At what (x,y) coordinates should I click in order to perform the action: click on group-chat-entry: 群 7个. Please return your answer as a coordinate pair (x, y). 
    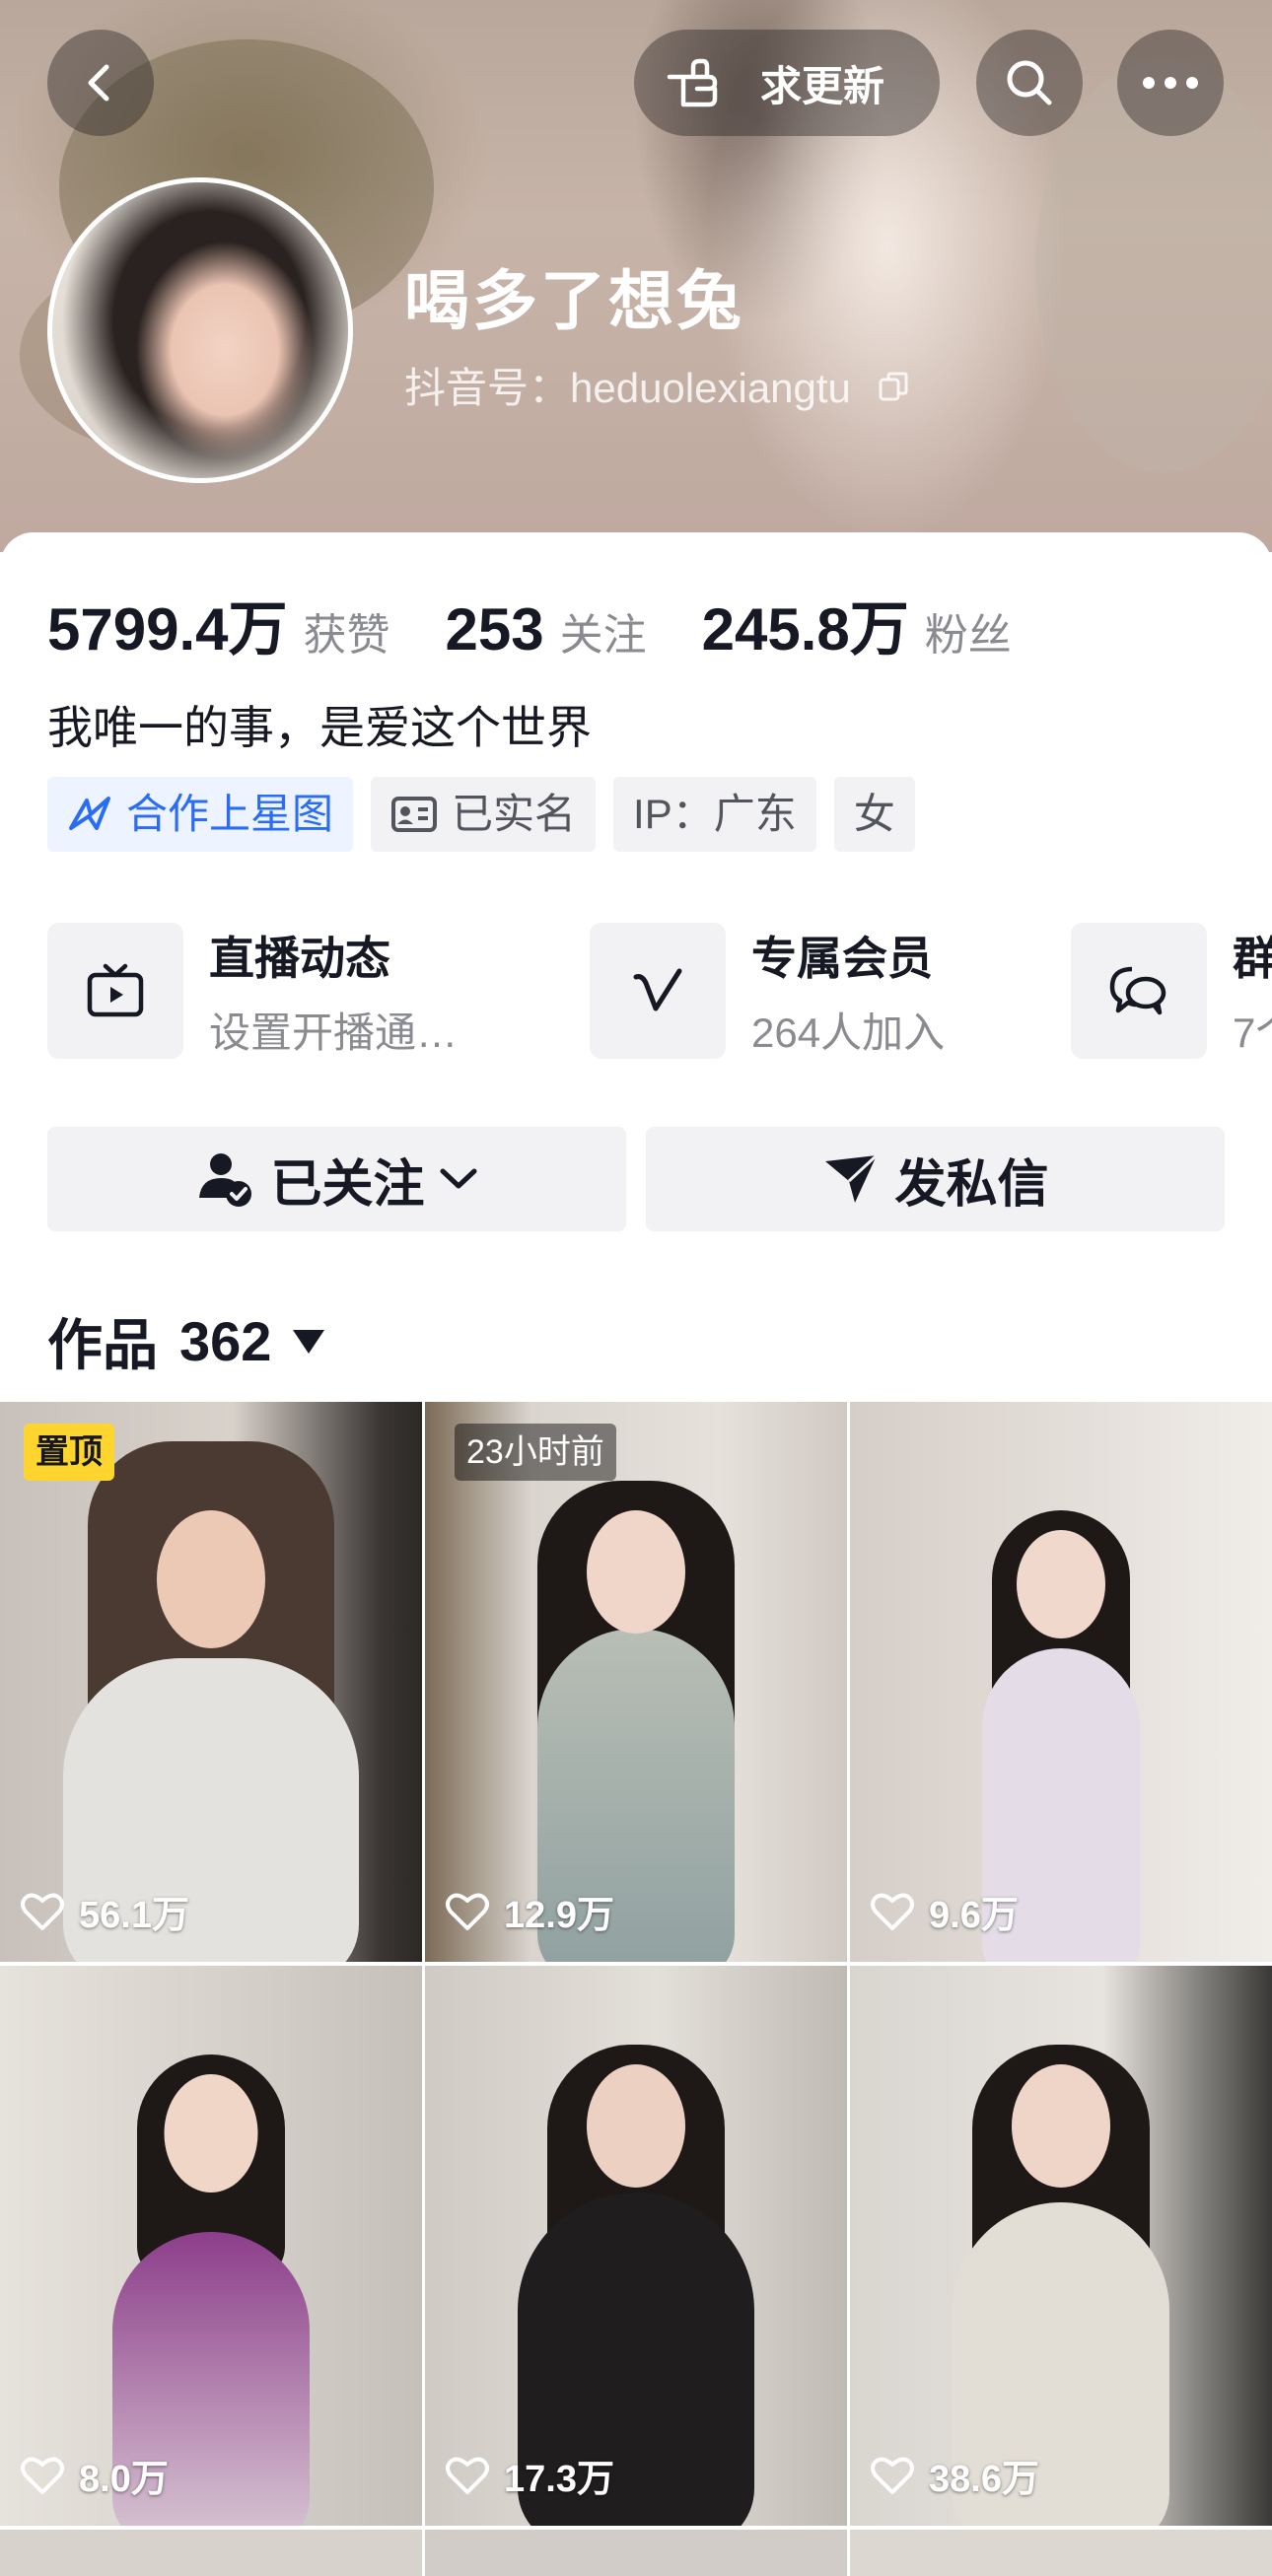
    Looking at the image, I should click on (1171, 991).